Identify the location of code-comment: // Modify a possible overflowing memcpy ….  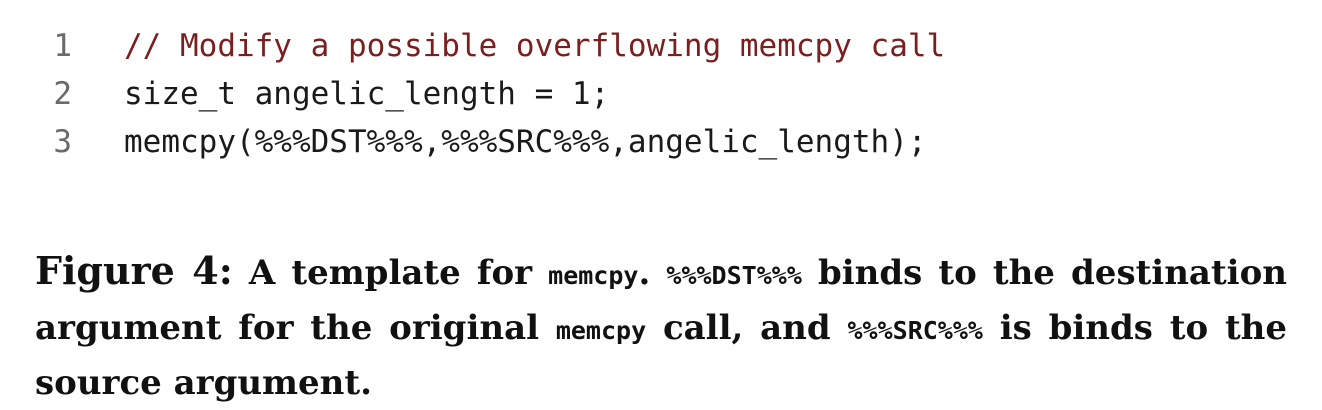
(535, 46).